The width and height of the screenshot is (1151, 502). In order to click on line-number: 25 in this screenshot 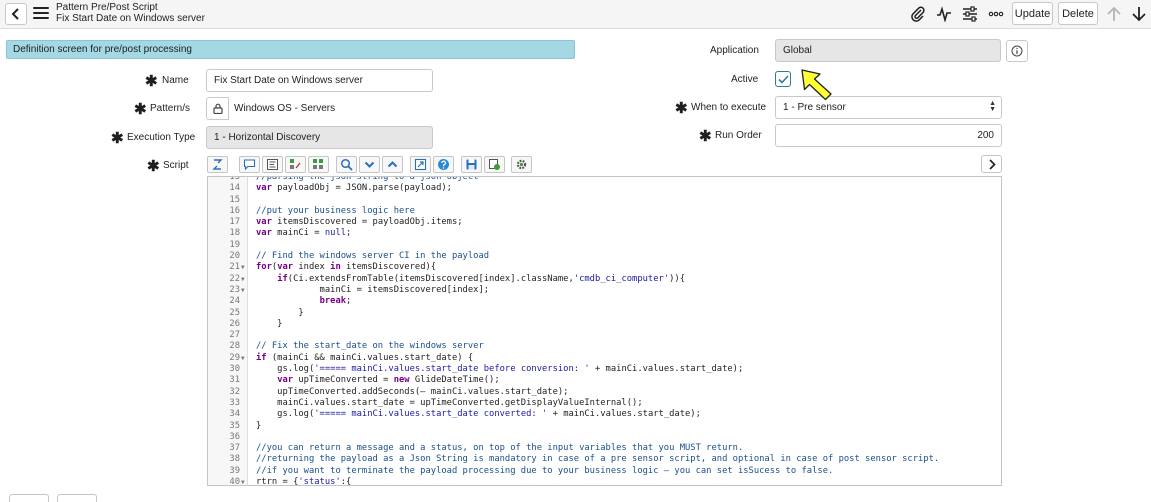, I will do `click(234, 312)`.